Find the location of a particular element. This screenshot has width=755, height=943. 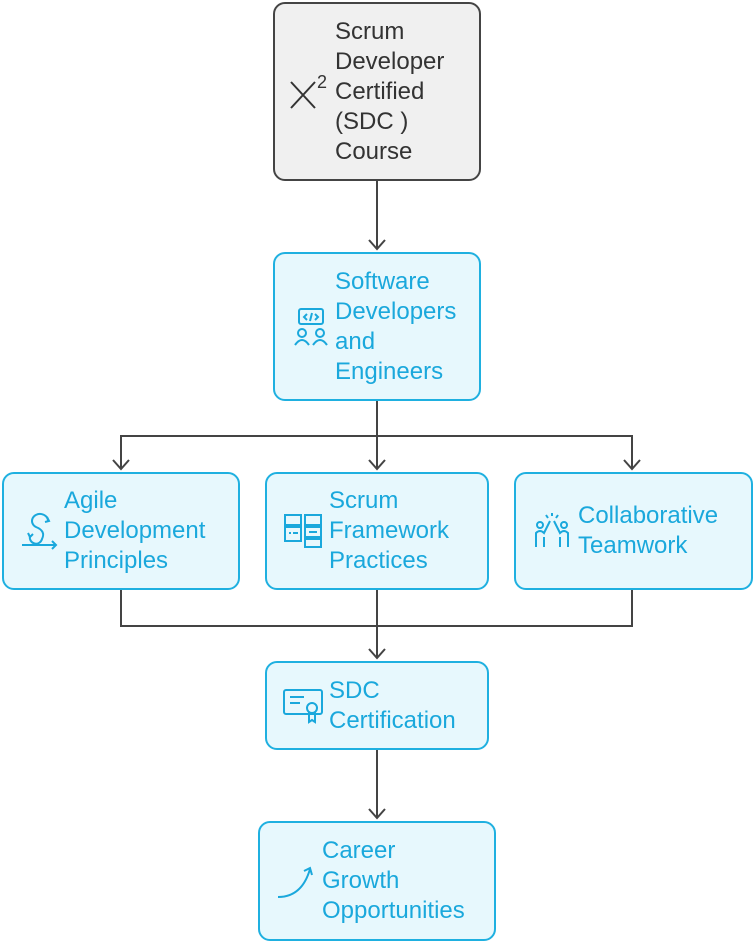

growth-arrow-icon is located at coordinates (296, 881).